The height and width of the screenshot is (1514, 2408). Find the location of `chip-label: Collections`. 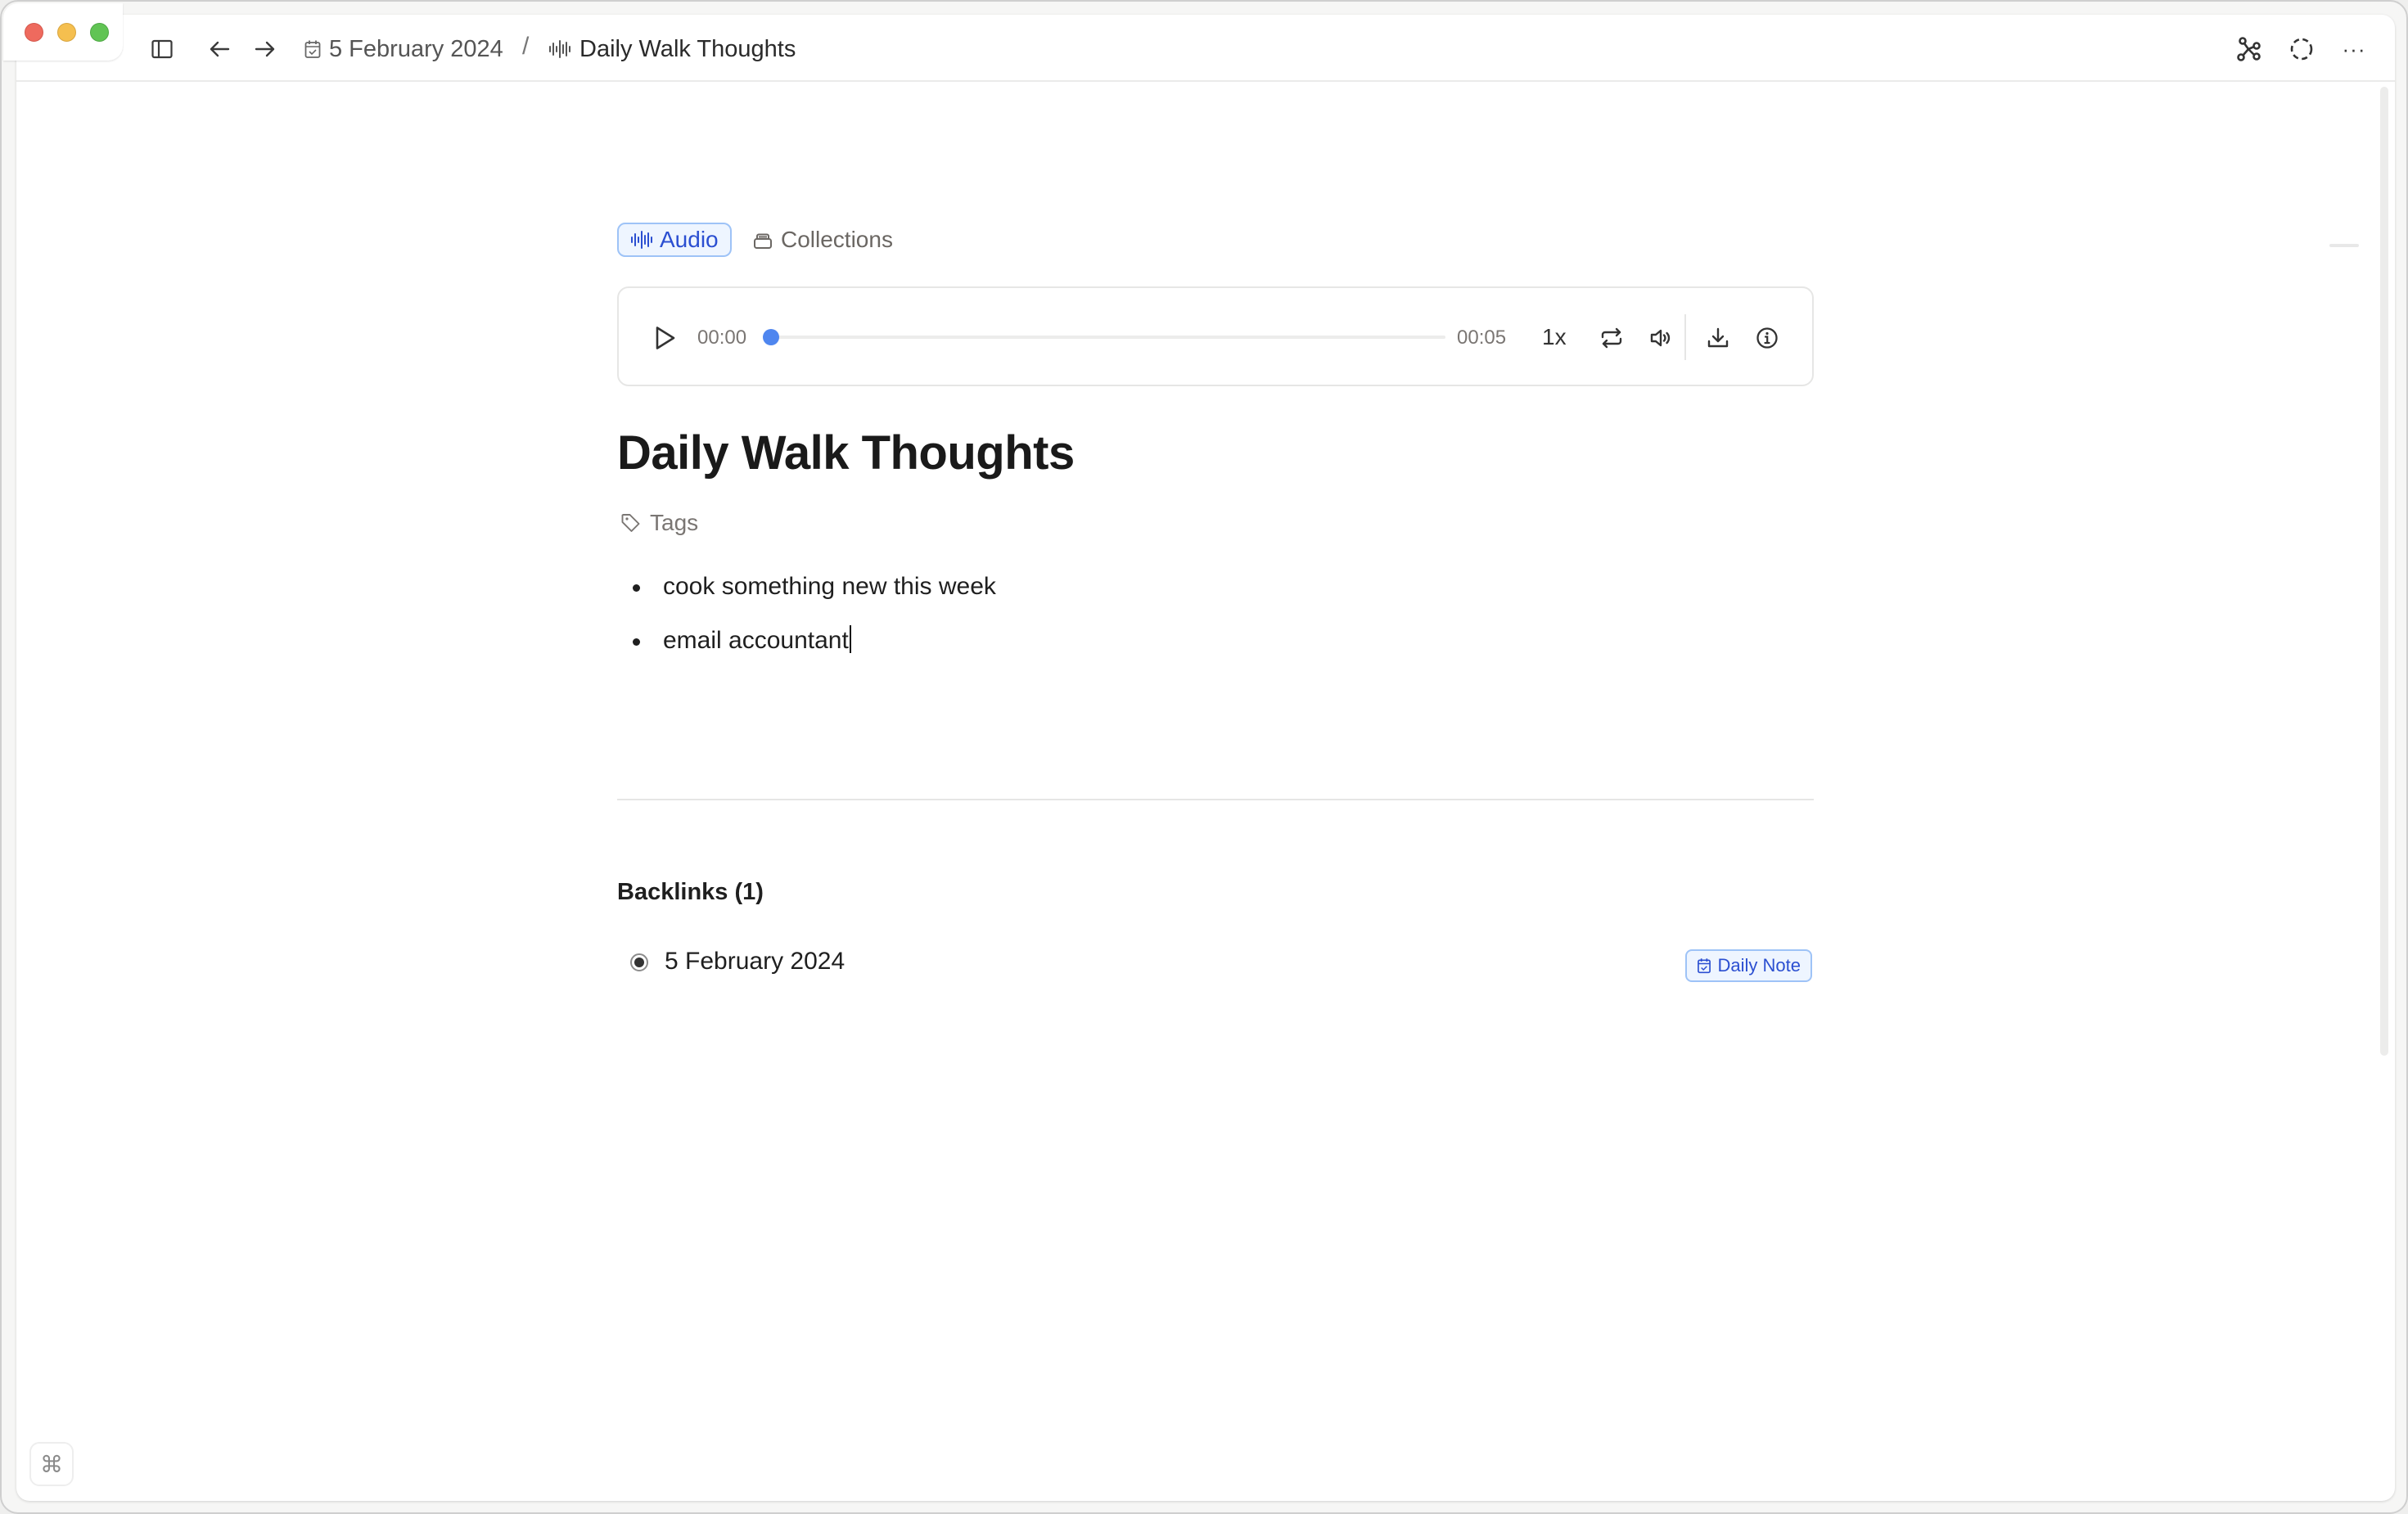

chip-label: Collections is located at coordinates (837, 239).